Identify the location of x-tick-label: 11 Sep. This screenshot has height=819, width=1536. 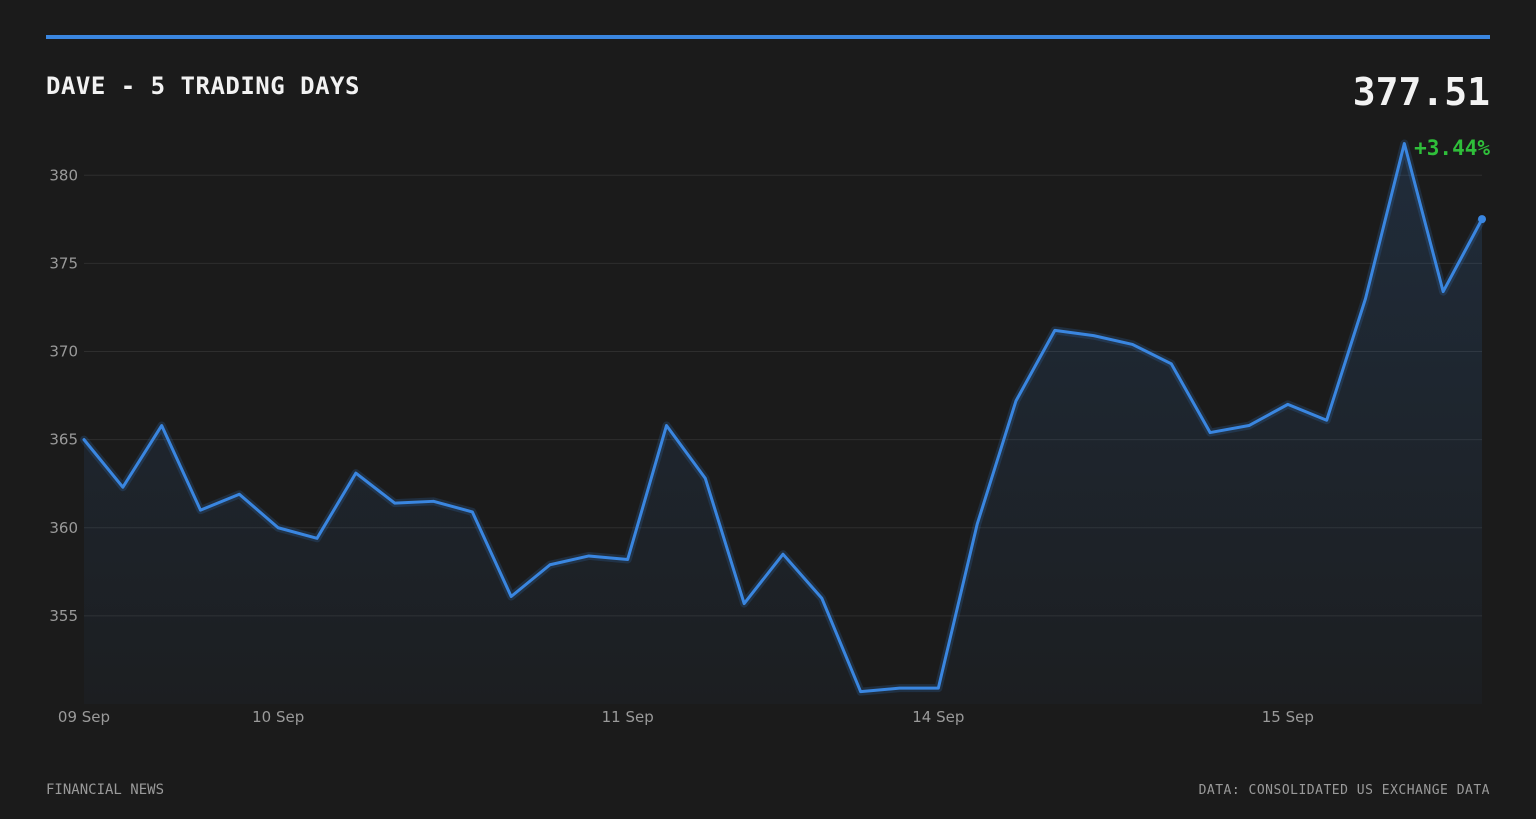
(628, 717).